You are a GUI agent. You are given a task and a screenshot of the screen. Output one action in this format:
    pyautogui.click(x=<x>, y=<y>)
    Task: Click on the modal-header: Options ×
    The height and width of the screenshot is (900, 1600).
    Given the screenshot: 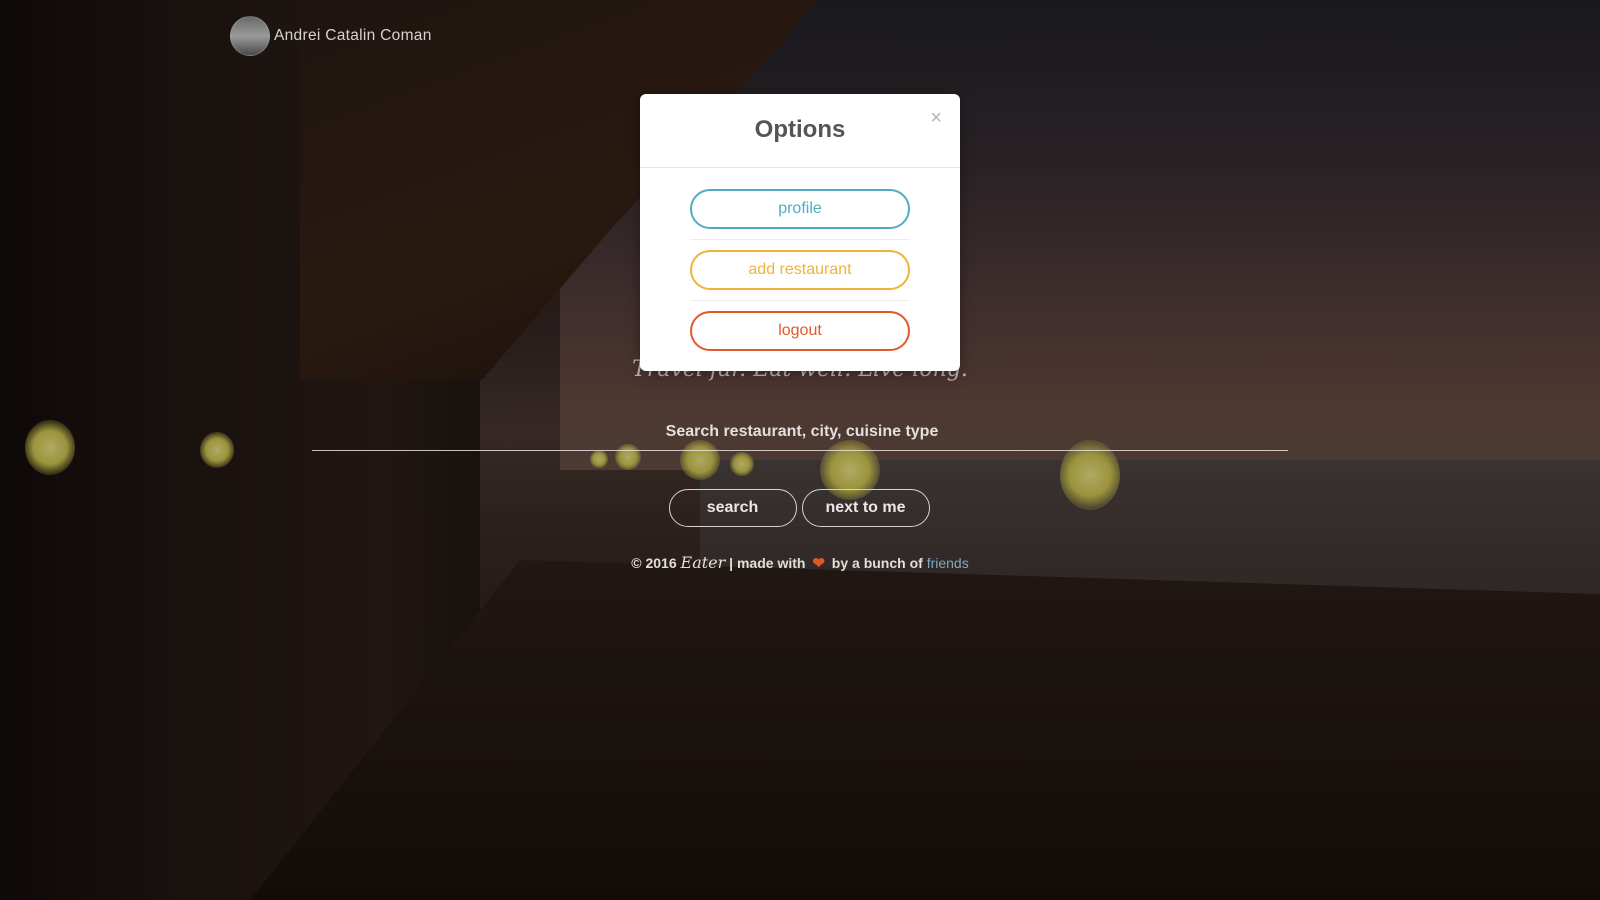 What is the action you would take?
    pyautogui.click(x=800, y=131)
    